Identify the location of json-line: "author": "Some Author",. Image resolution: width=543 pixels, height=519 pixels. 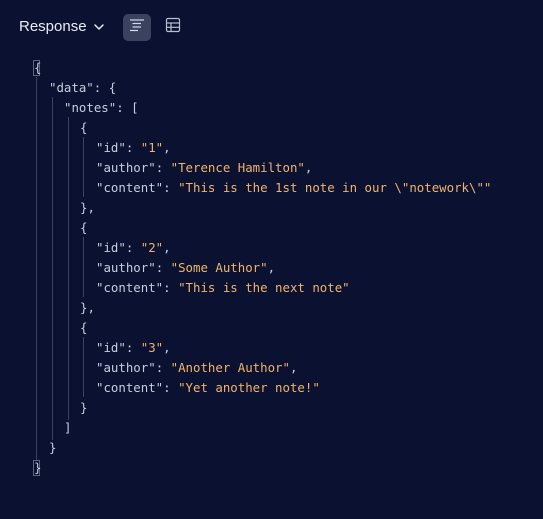
(186, 267).